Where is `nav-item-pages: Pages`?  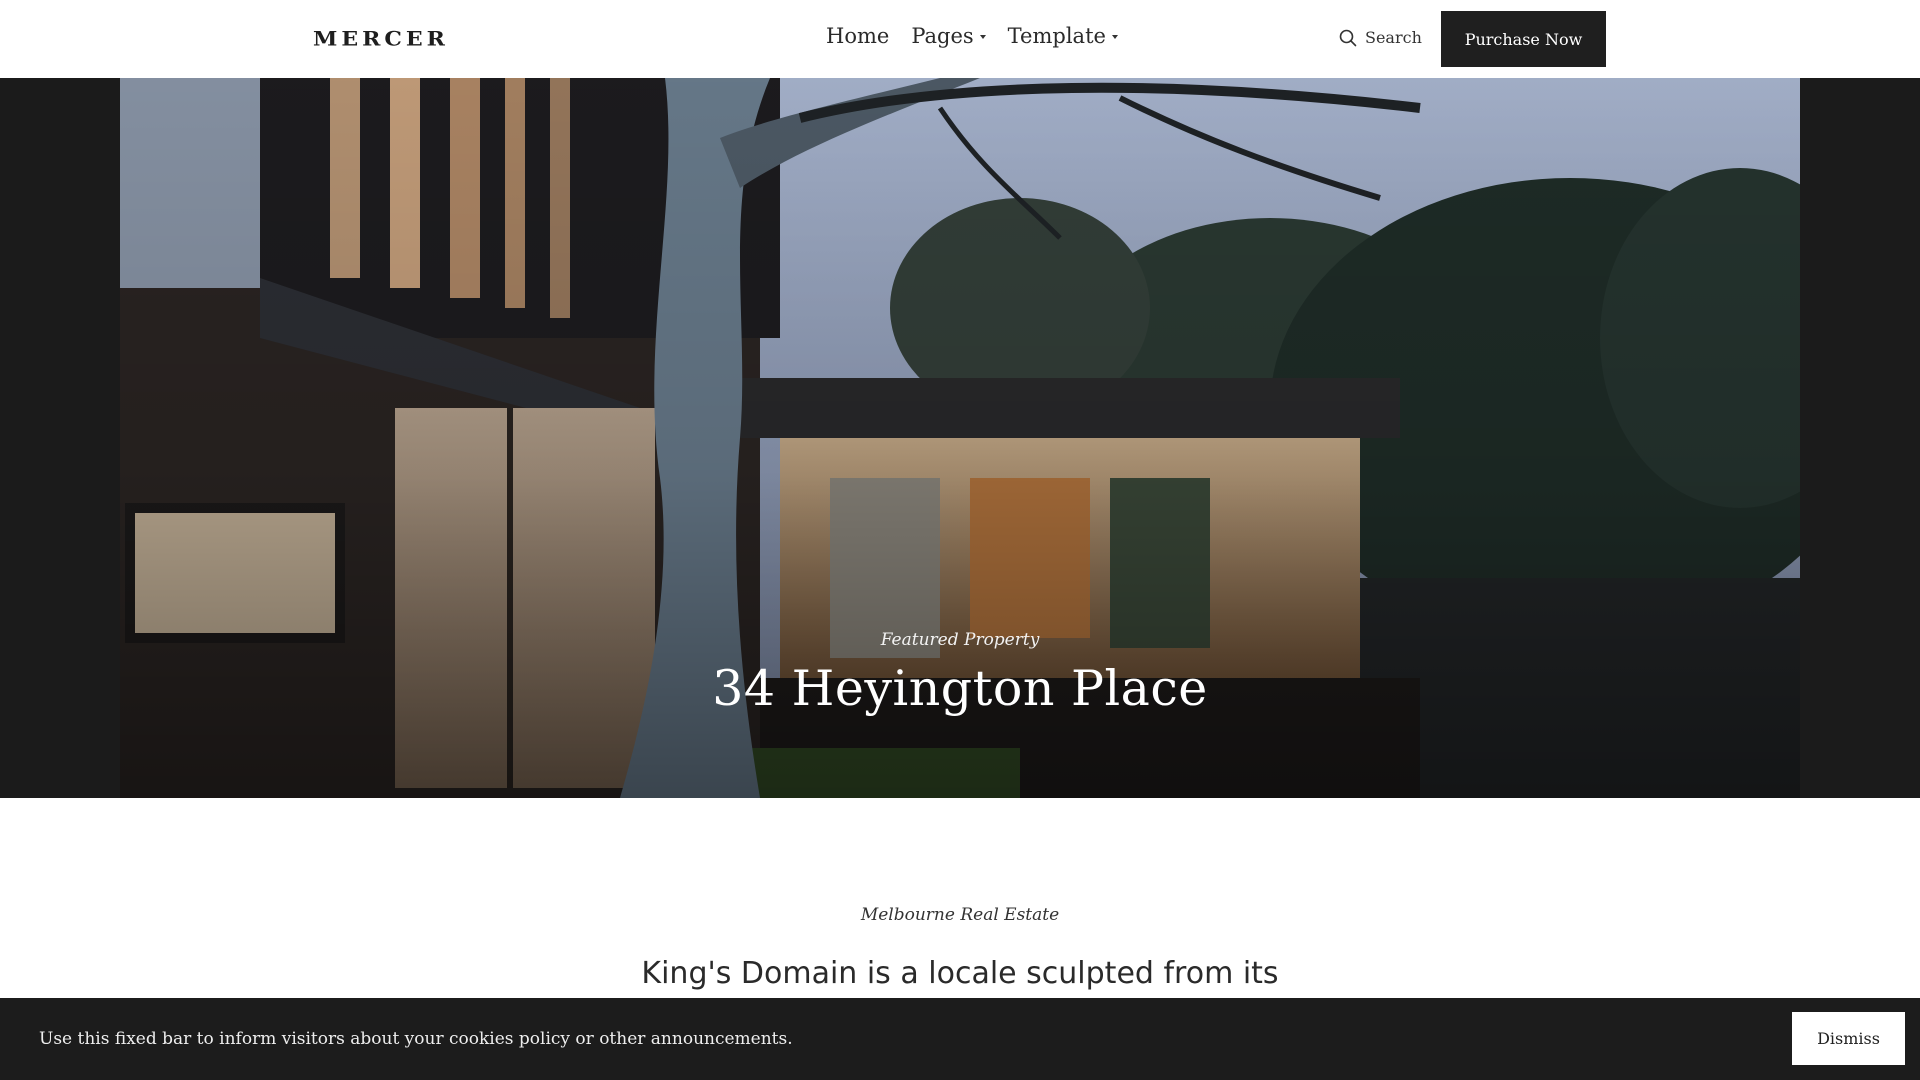 nav-item-pages: Pages is located at coordinates (948, 36).